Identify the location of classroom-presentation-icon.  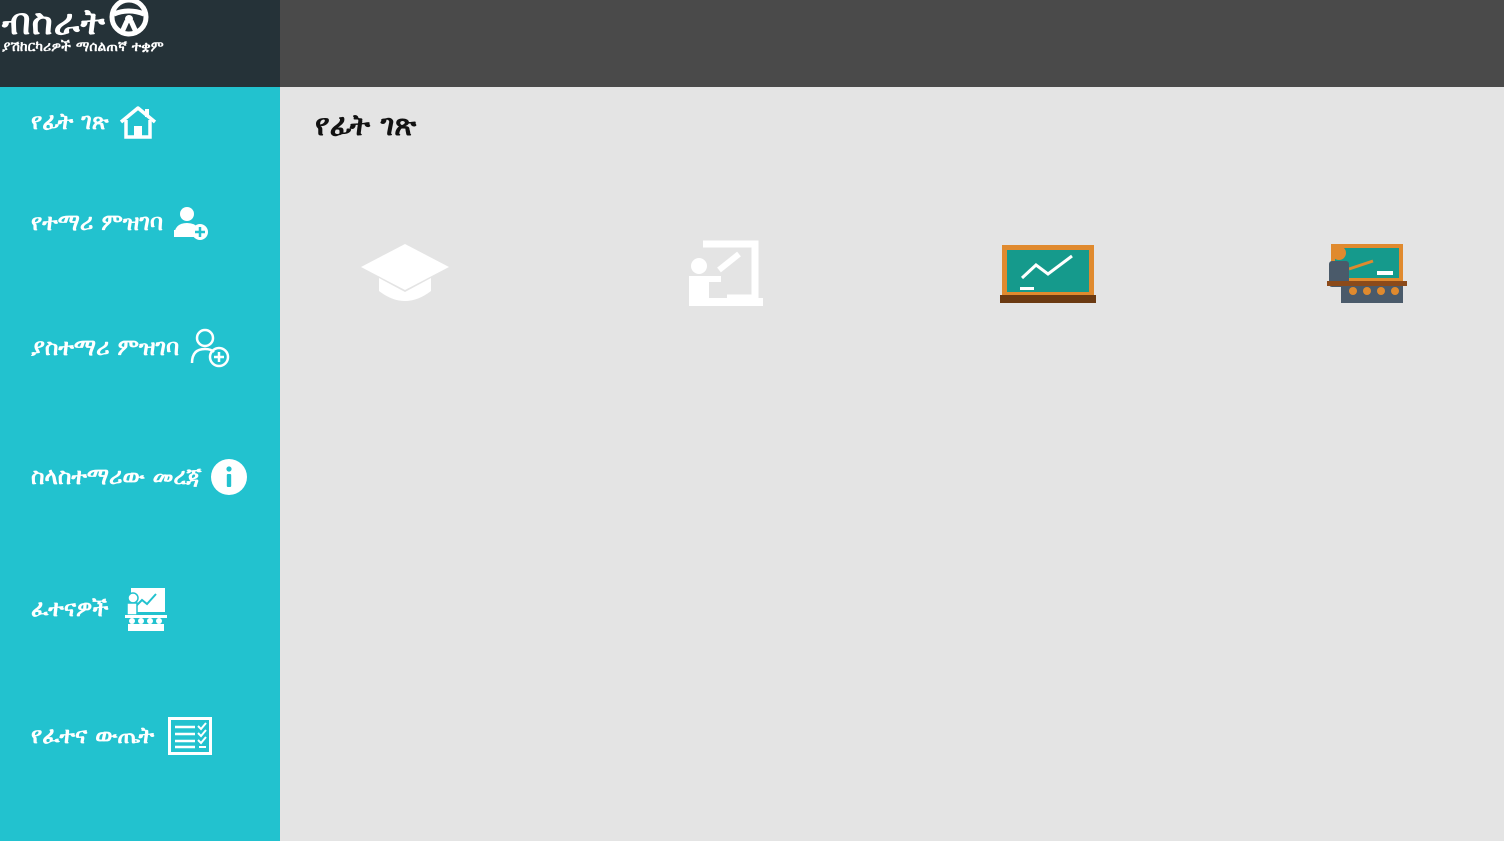
(1367, 276).